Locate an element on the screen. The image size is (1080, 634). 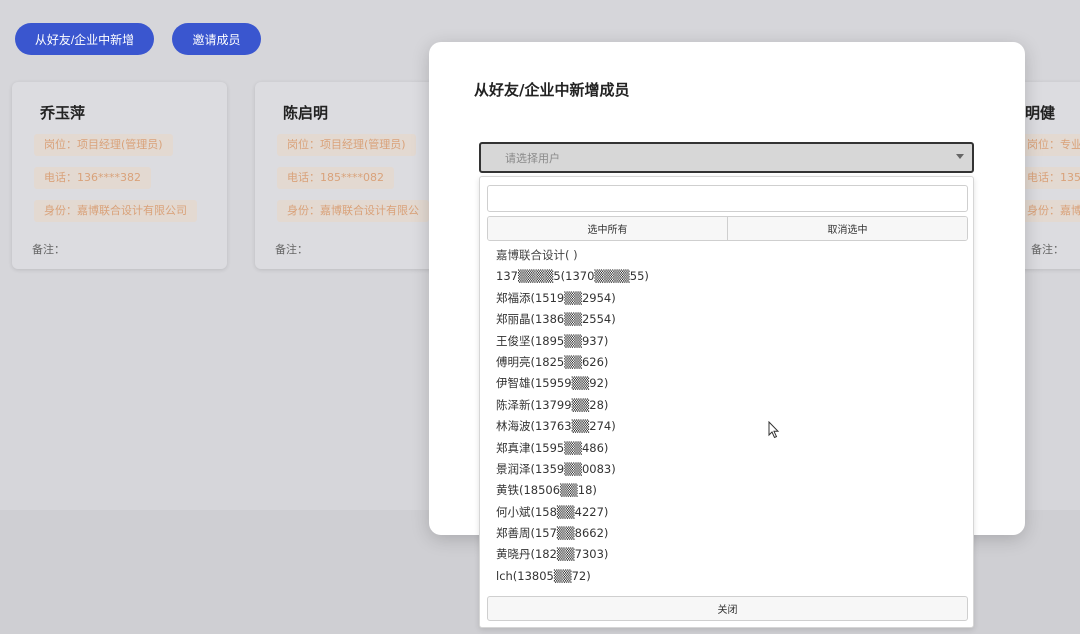
user-option: 王俊坚(1895▒▒937) is located at coordinates (726, 341).